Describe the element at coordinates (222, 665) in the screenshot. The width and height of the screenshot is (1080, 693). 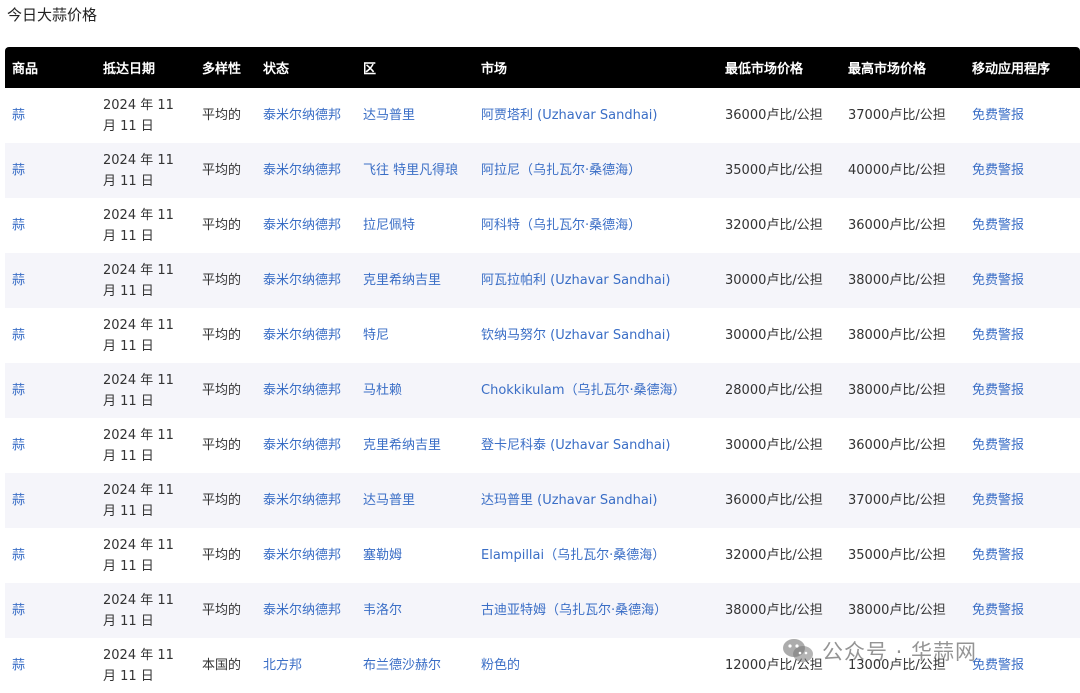
I see `cell-variety: 本国的` at that location.